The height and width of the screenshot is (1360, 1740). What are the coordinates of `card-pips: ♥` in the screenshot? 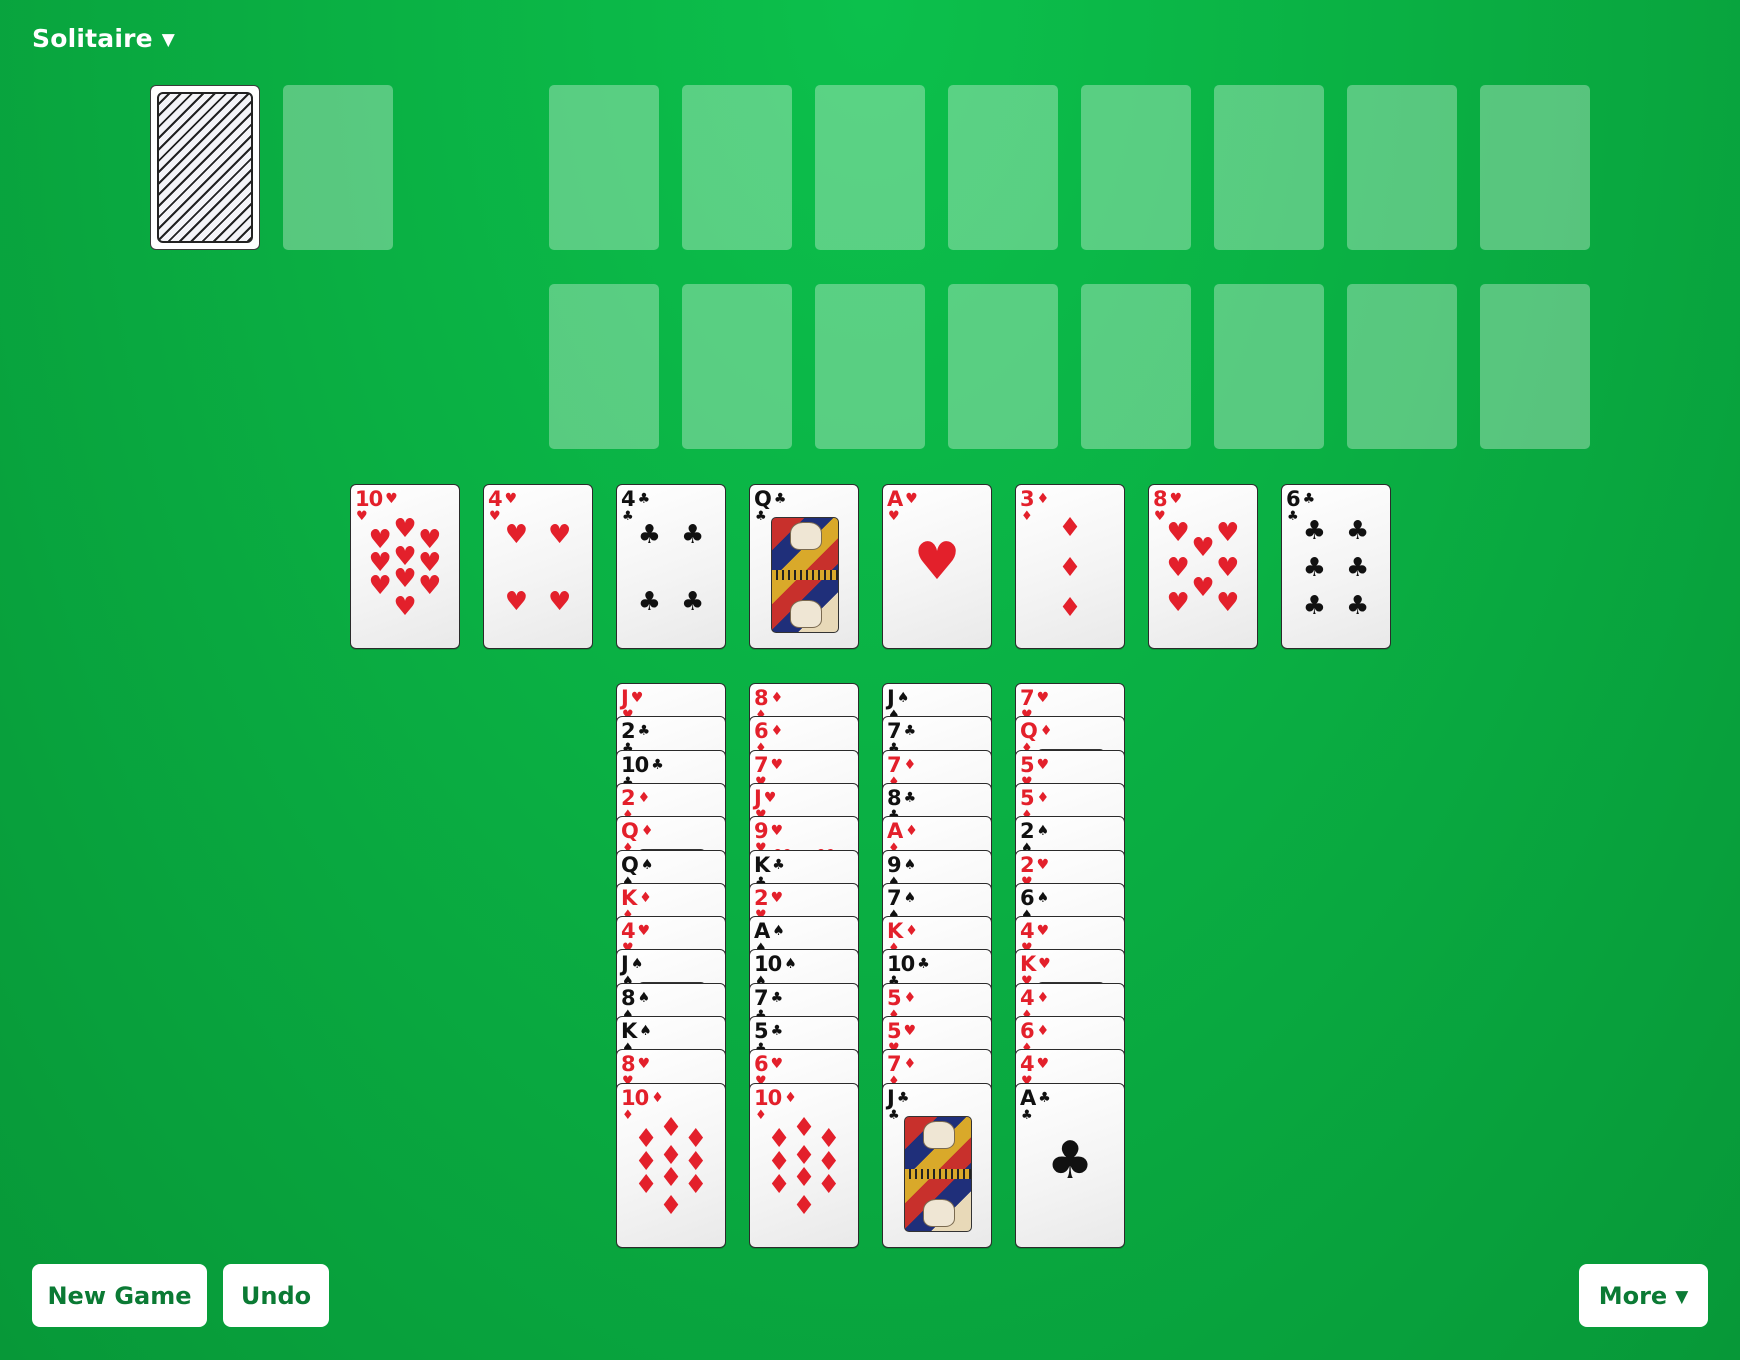 It's located at (937, 566).